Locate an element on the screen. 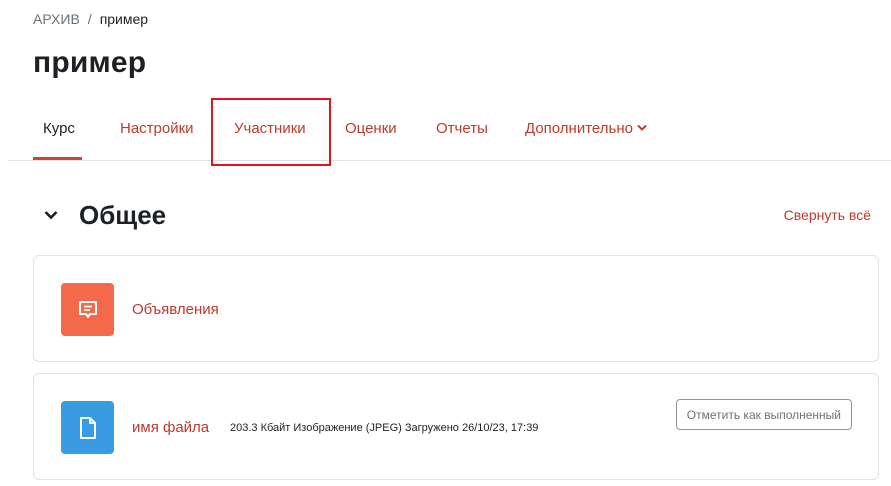 The width and height of the screenshot is (891, 486). tab-course: Курс is located at coordinates (57, 130).